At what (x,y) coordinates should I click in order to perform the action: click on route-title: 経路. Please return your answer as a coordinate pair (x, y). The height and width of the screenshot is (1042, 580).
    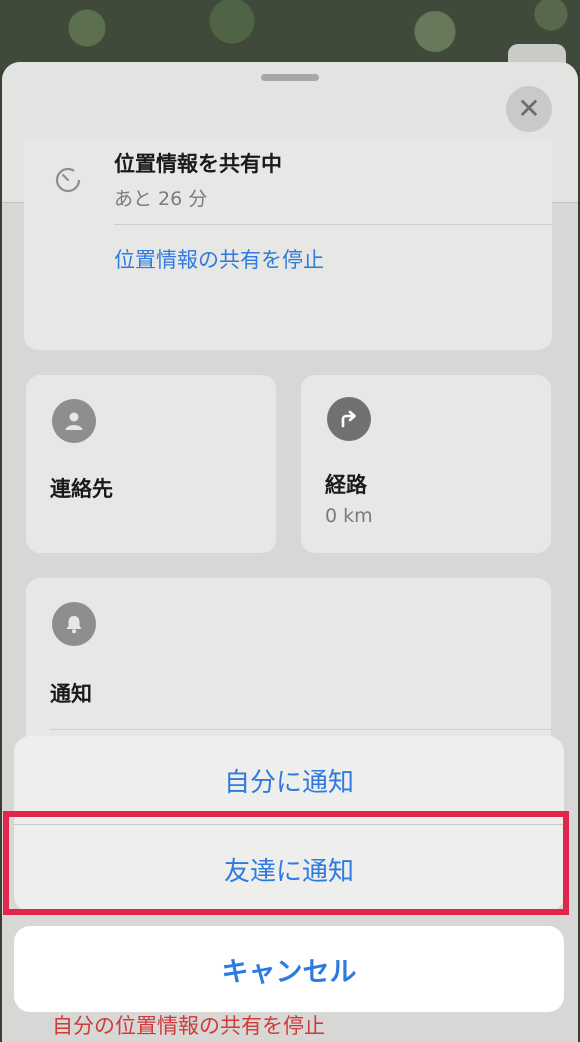
    Looking at the image, I should click on (346, 485).